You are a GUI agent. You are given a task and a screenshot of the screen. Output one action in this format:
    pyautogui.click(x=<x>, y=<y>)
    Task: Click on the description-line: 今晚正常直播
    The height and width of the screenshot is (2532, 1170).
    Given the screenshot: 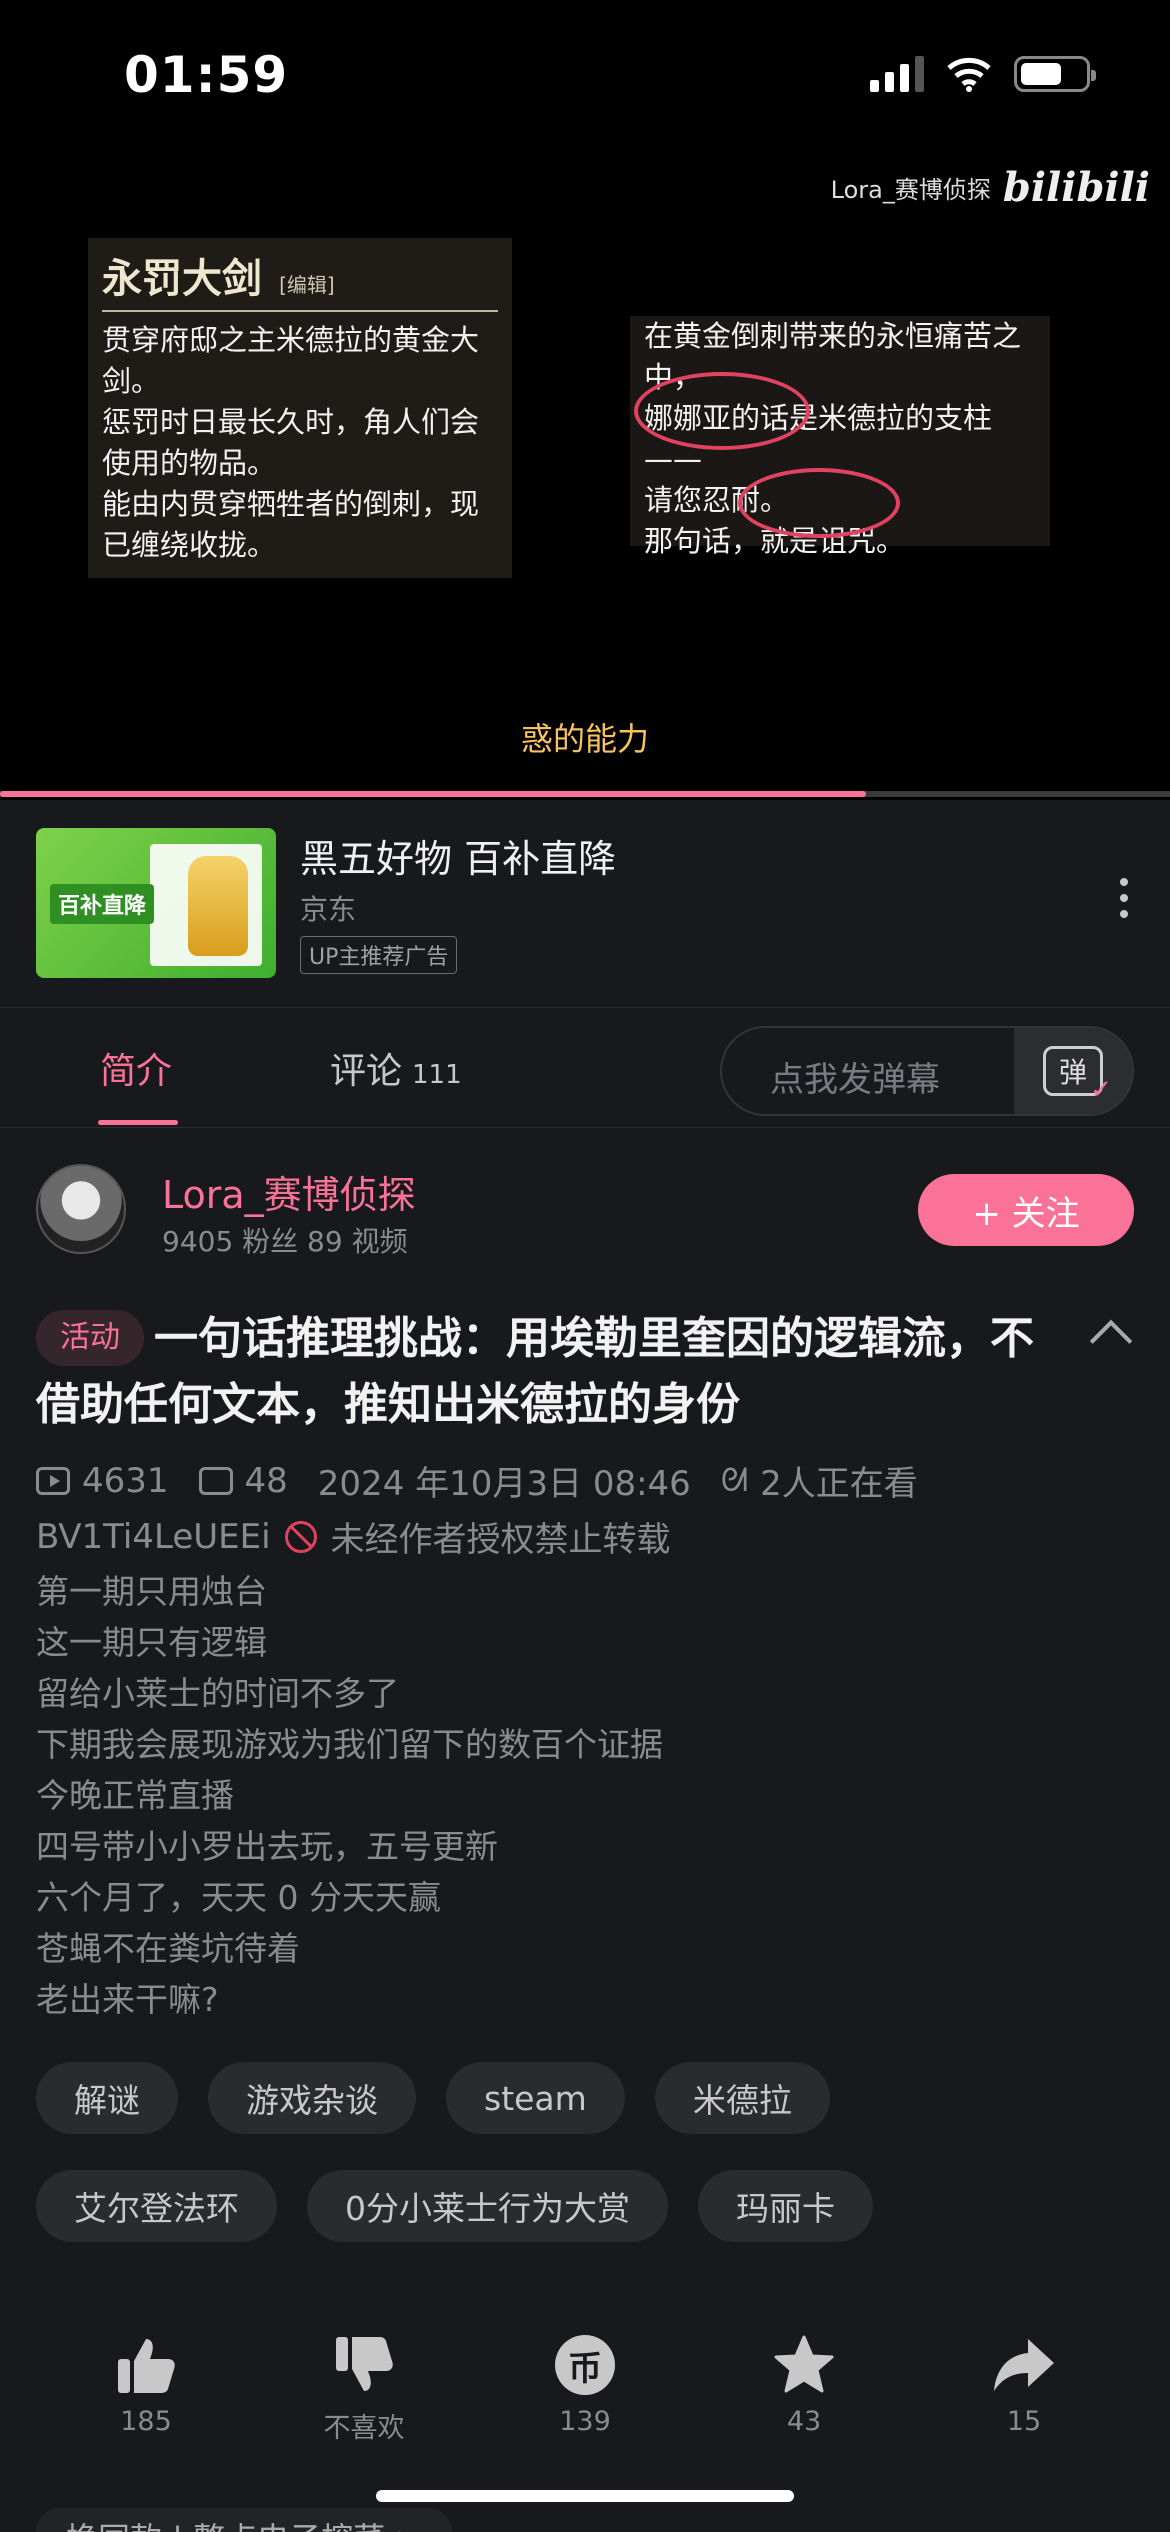 What is the action you would take?
    pyautogui.click(x=135, y=1795)
    